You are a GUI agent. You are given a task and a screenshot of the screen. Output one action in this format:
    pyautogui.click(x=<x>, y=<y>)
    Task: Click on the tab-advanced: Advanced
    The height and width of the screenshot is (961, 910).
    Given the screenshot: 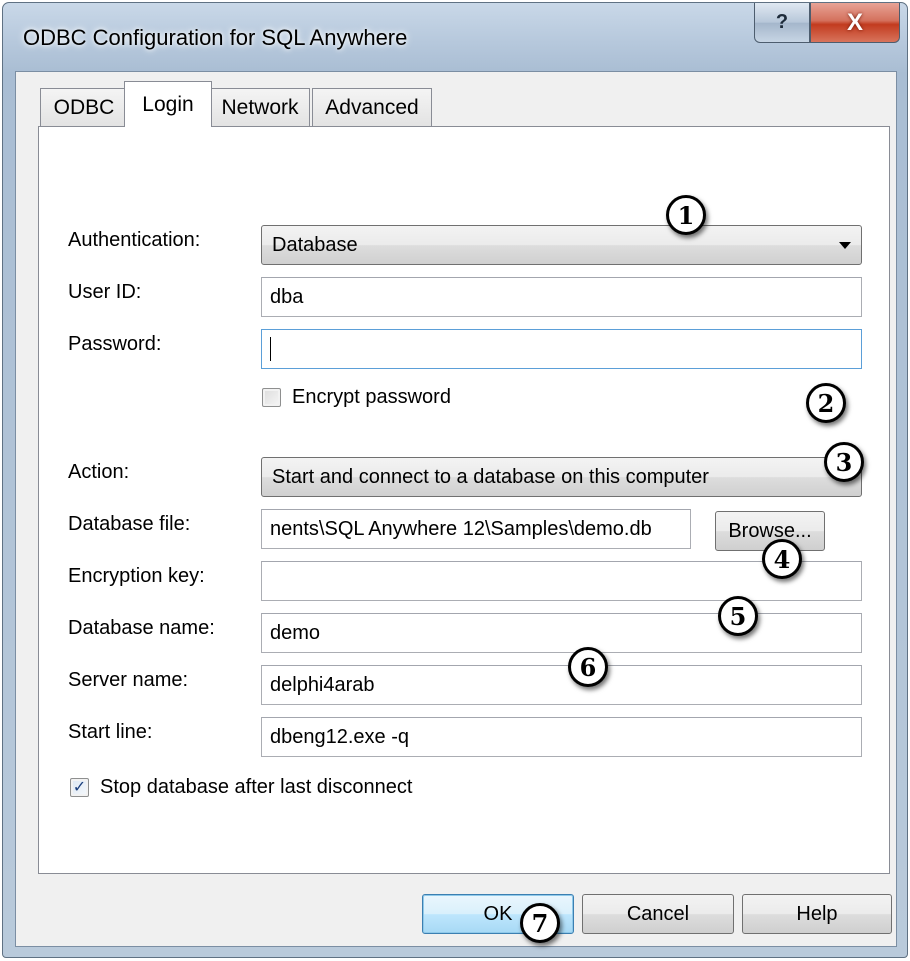 What is the action you would take?
    pyautogui.click(x=372, y=107)
    